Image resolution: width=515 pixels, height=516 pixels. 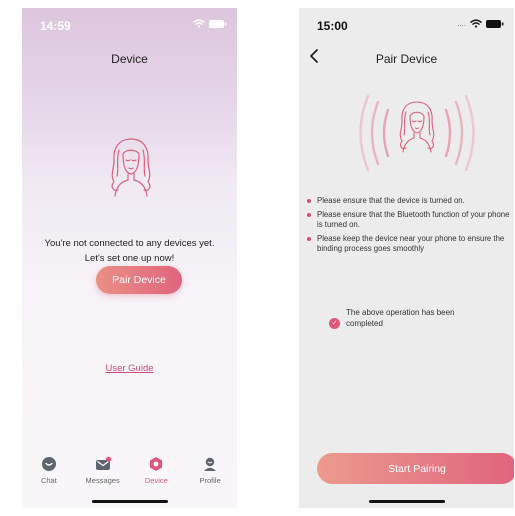 I want to click on mail-icon, so click(x=103, y=463).